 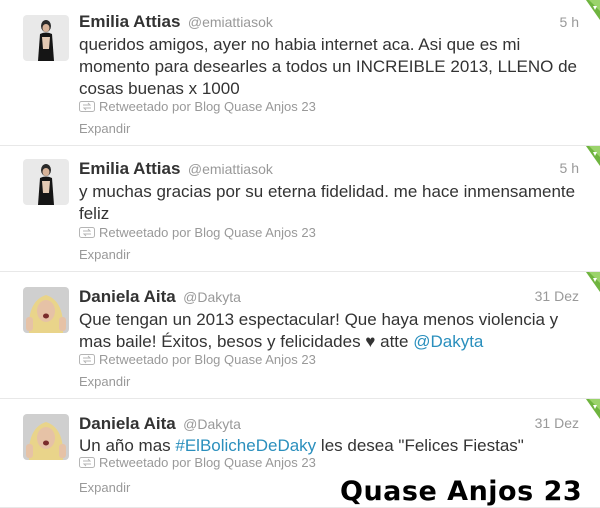 I want to click on watermark: Quase Anjos 23, so click(x=461, y=491).